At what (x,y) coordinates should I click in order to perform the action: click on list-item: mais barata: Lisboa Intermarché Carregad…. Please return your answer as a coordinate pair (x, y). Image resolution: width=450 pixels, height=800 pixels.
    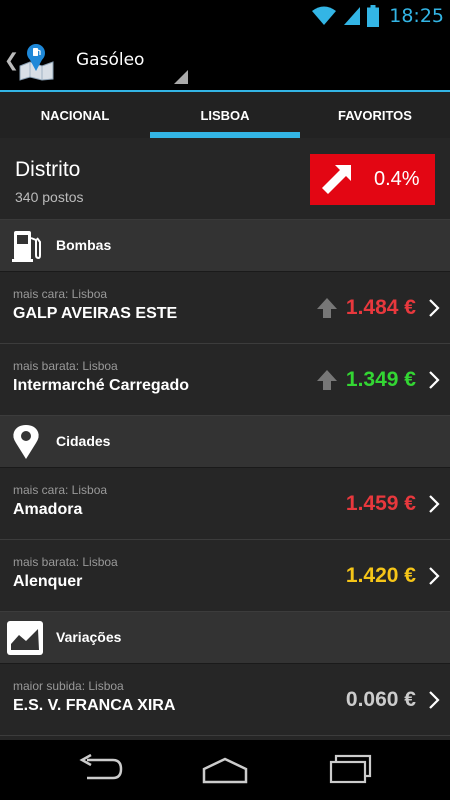
    Looking at the image, I should click on (225, 380).